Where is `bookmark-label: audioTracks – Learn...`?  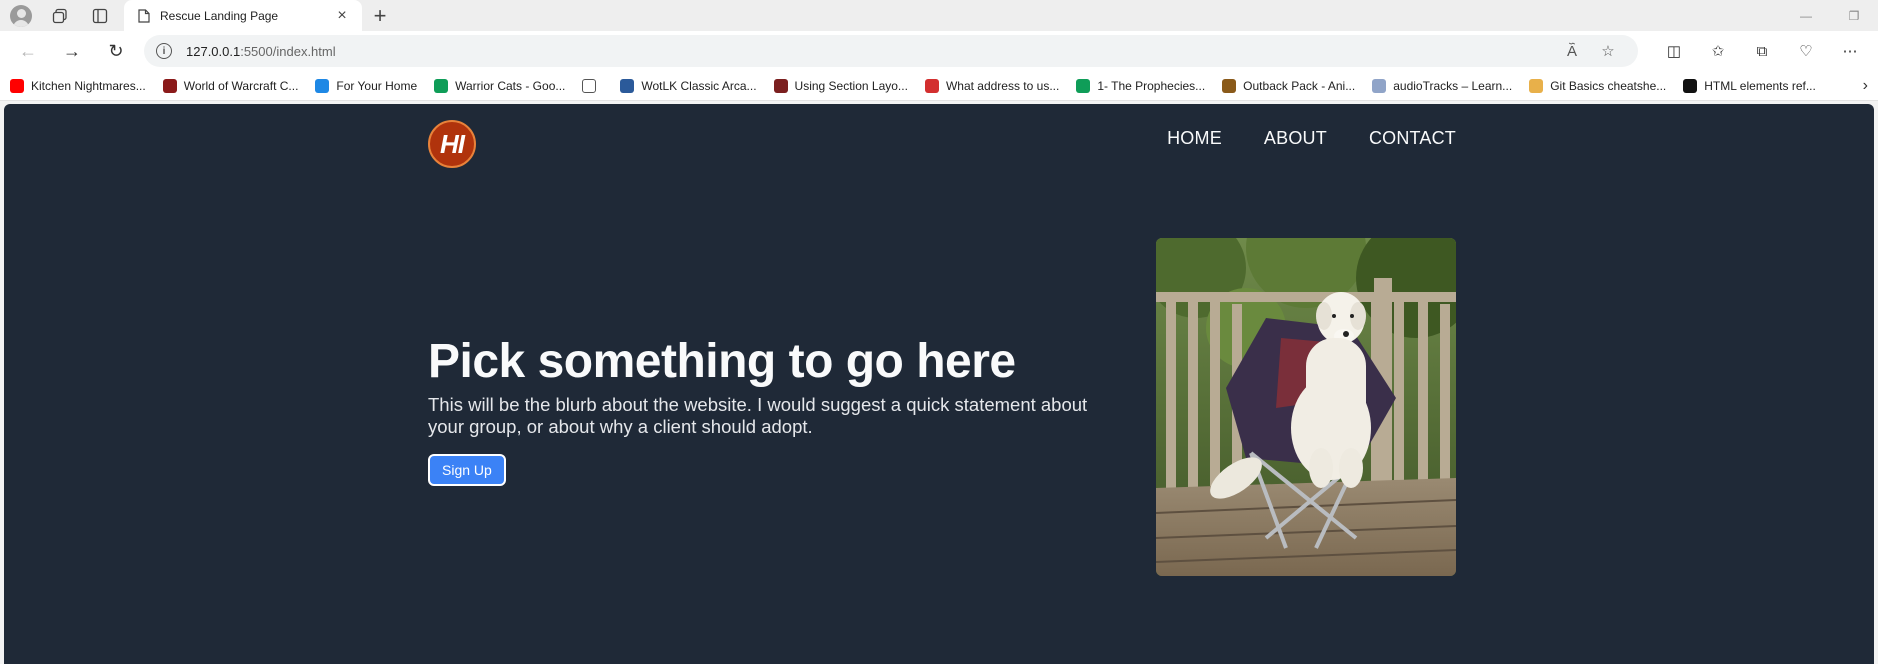 bookmark-label: audioTracks – Learn... is located at coordinates (1453, 85).